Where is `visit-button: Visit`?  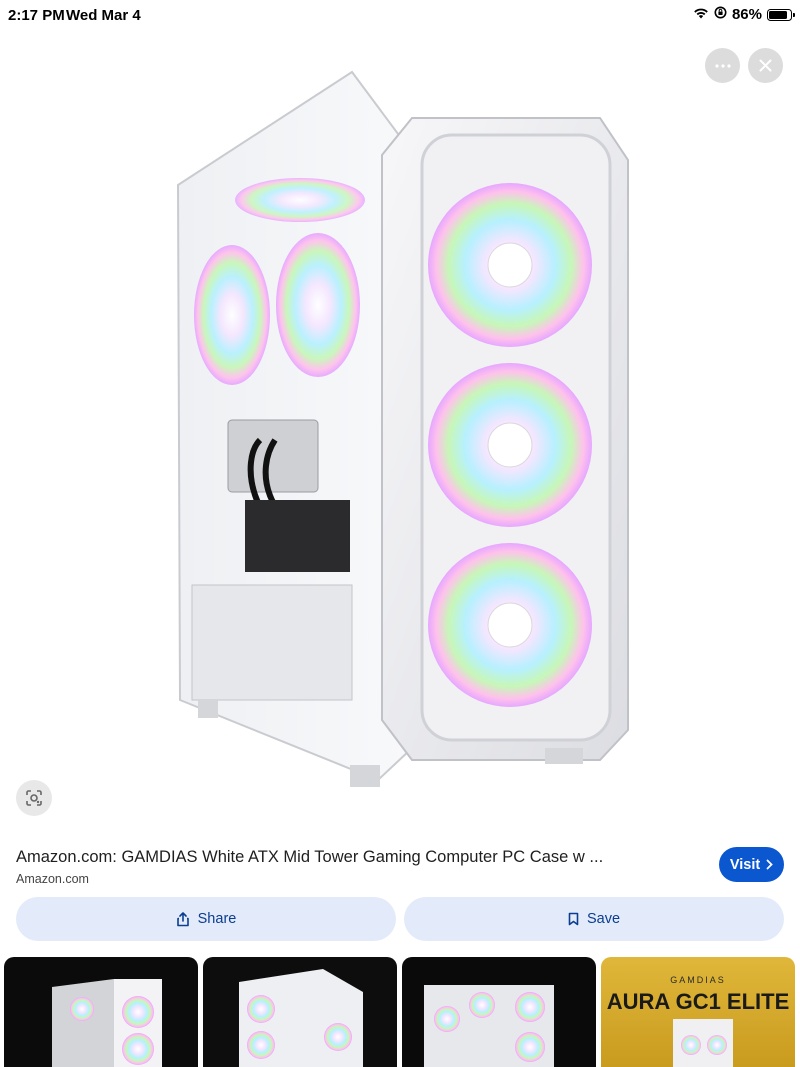
visit-button: Visit is located at coordinates (751, 864).